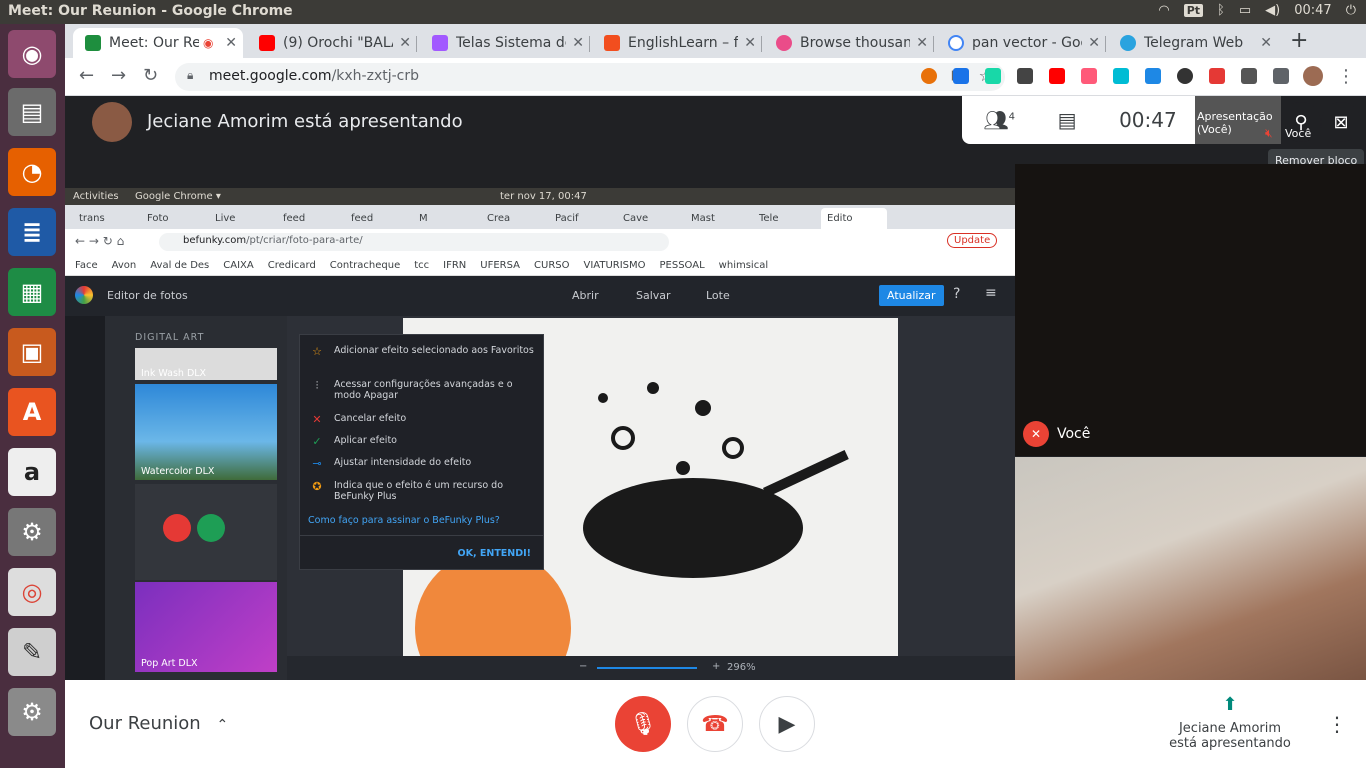 This screenshot has height=768, width=1366. I want to click on tab-telegram: Telegram Web ✕, so click(1193, 43).